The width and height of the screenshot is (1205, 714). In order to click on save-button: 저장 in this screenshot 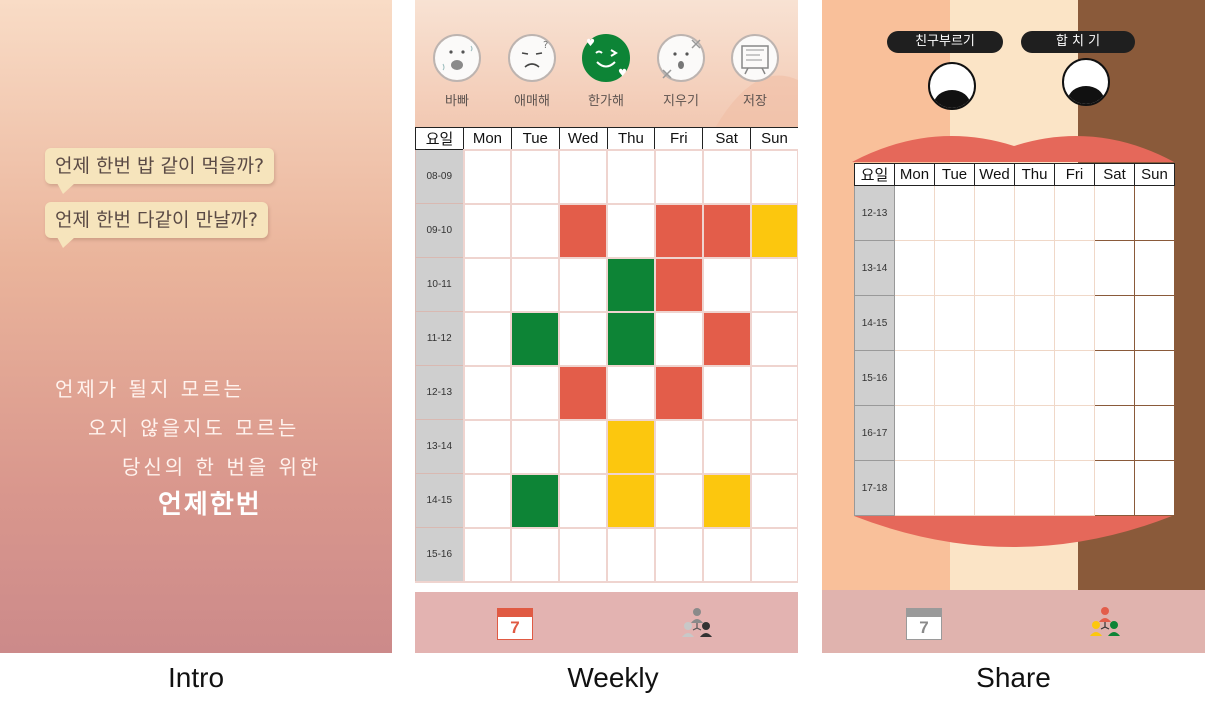, I will do `click(755, 71)`.